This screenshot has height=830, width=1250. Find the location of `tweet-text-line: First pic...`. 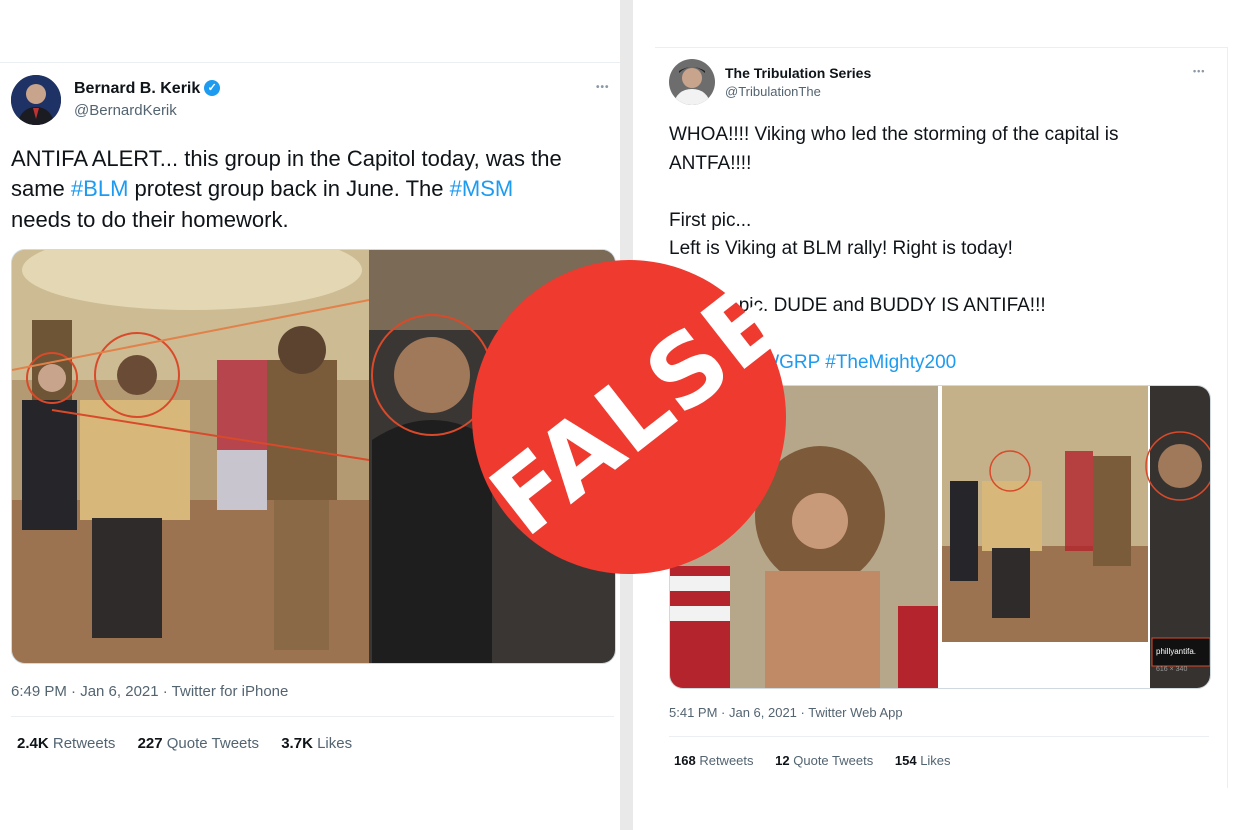

tweet-text-line: First pic... is located at coordinates (710, 220).